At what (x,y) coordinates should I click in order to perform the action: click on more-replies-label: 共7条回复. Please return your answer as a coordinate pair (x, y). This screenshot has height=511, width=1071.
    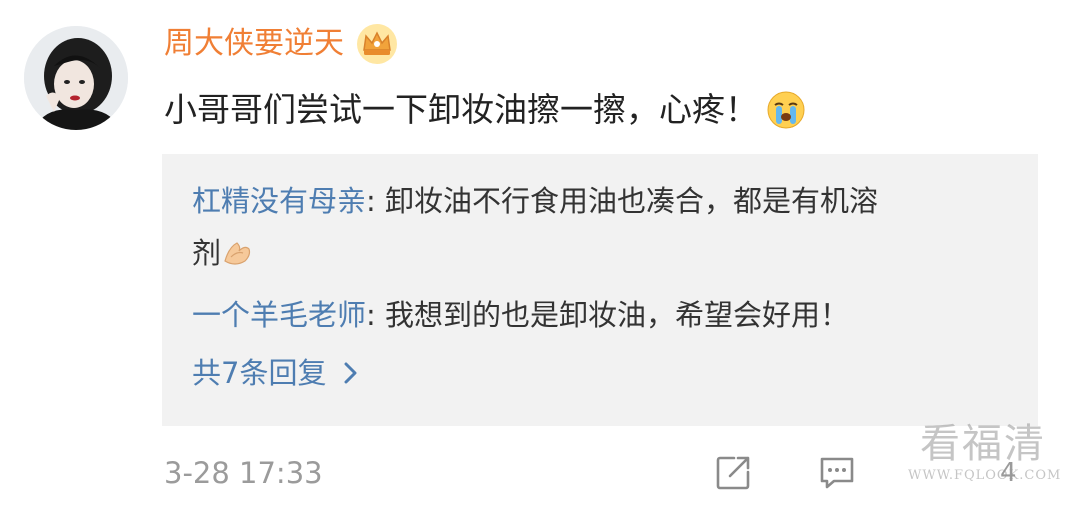
    Looking at the image, I should click on (259, 373).